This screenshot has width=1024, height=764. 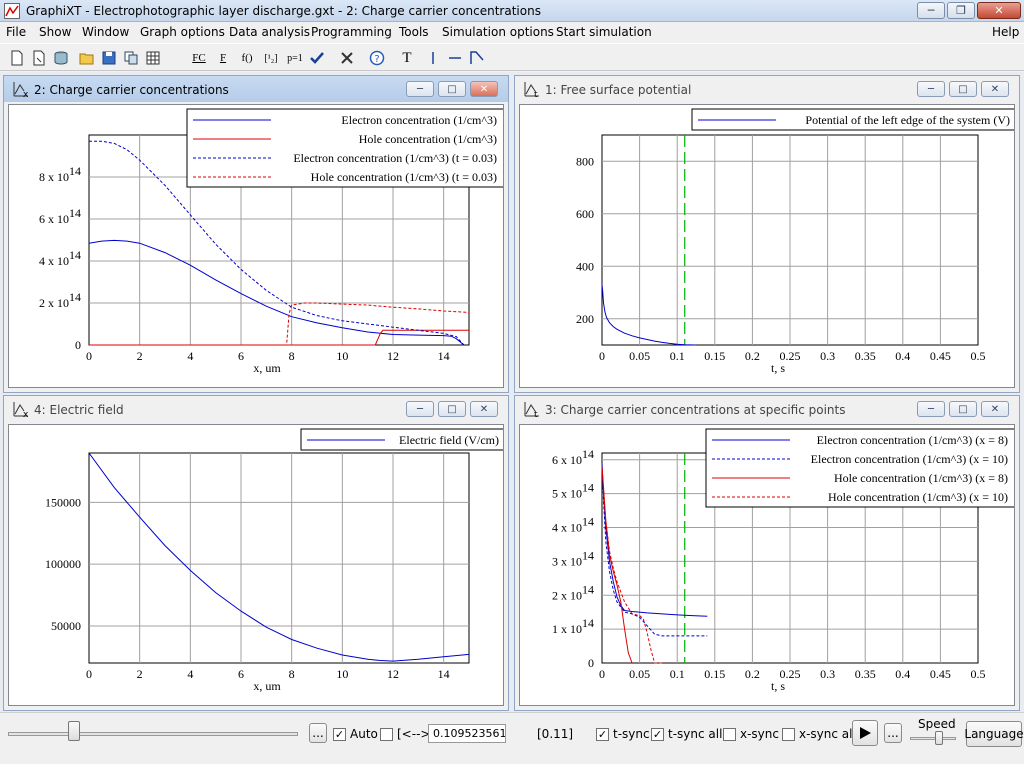 I want to click on pane-header: x 4: Electric field ─ □ ✕, so click(x=256, y=409).